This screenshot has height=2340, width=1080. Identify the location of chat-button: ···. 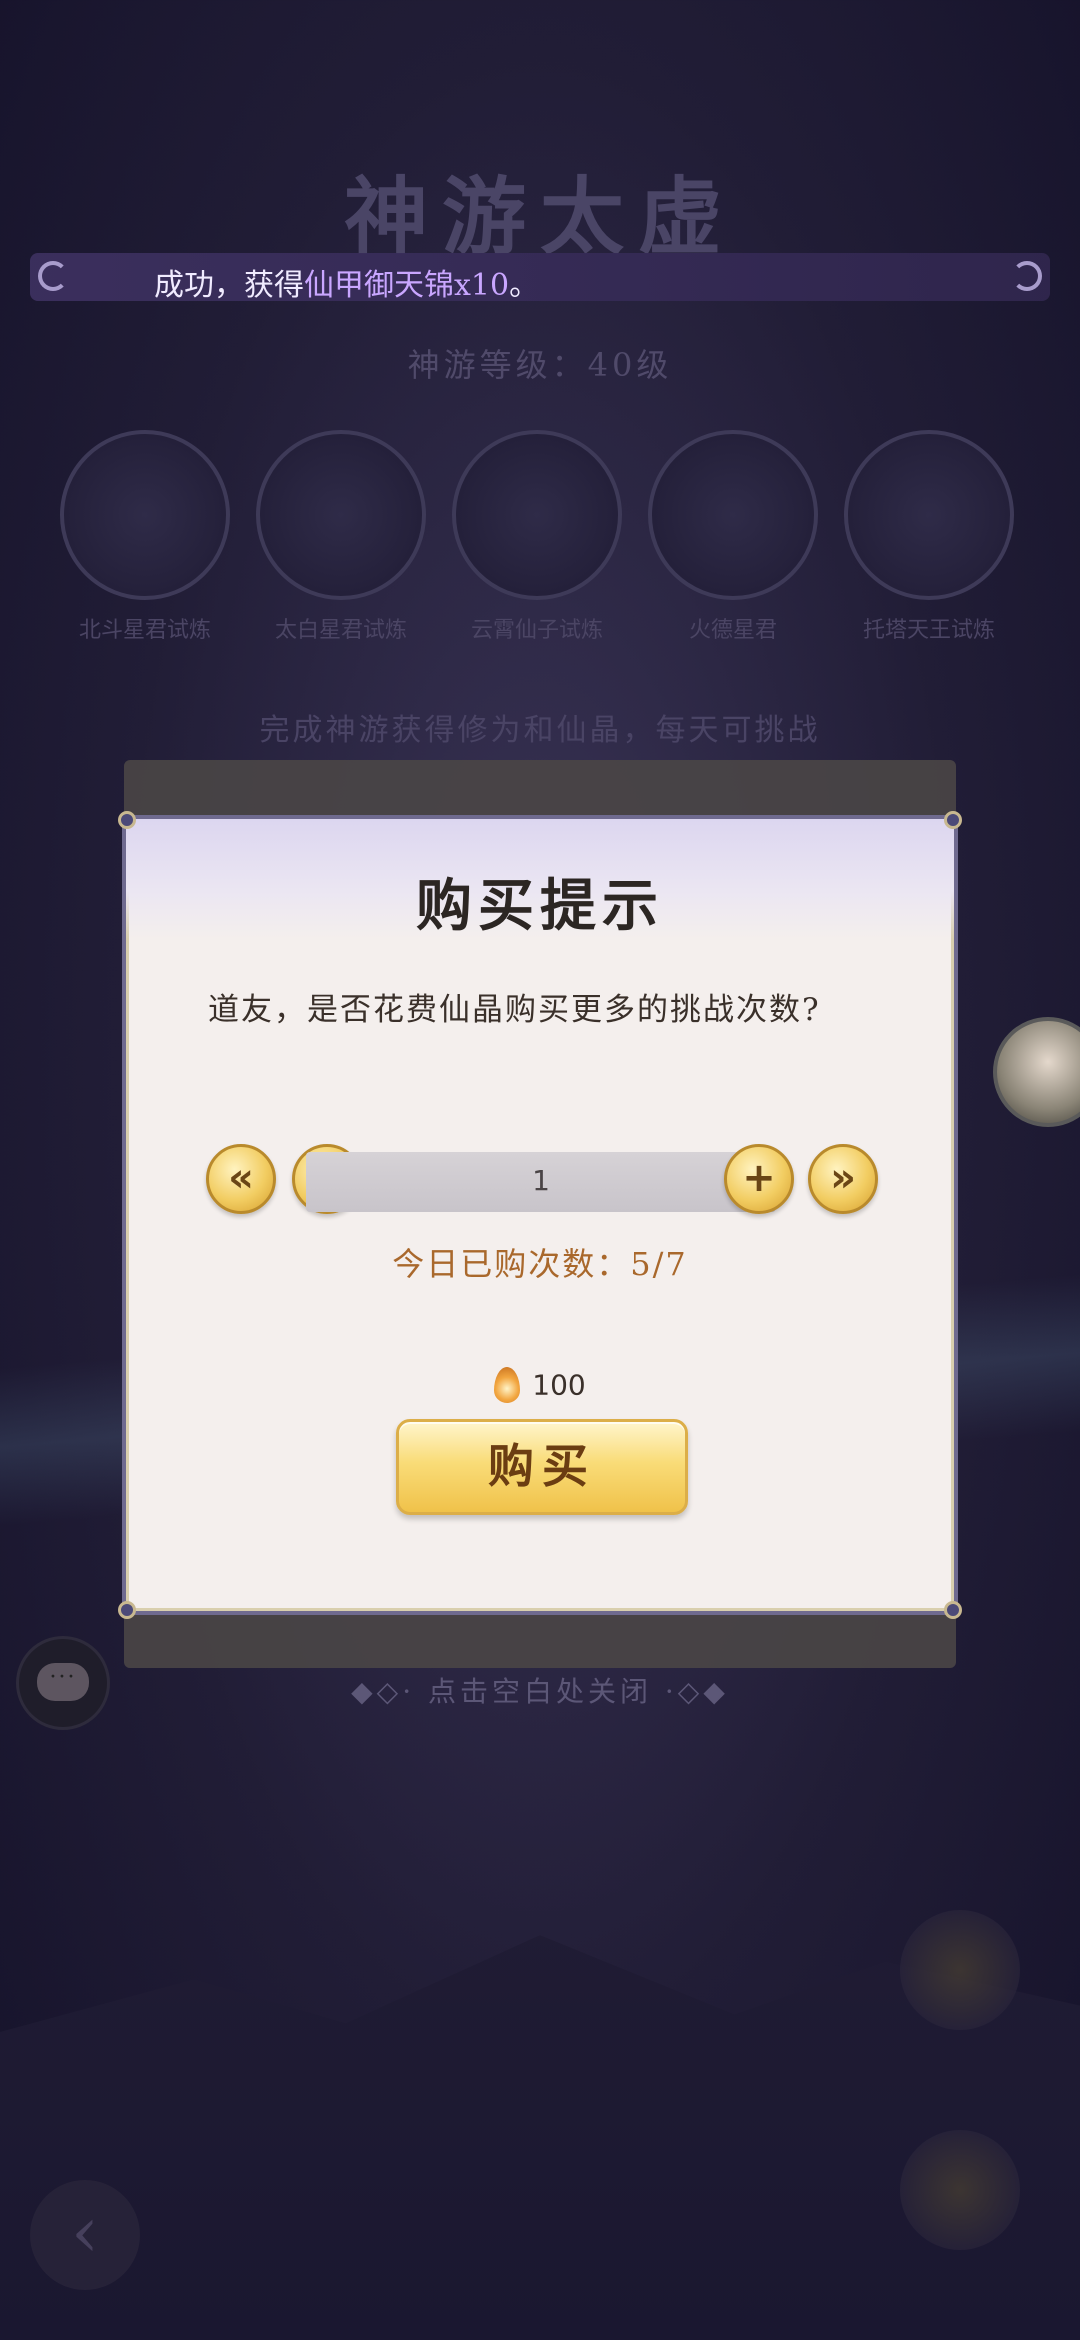
(63, 1683).